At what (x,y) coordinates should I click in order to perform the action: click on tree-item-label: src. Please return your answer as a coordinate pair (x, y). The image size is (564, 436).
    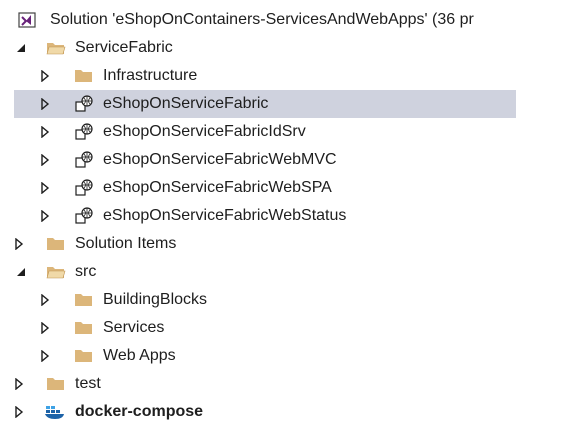
    Looking at the image, I should click on (86, 271).